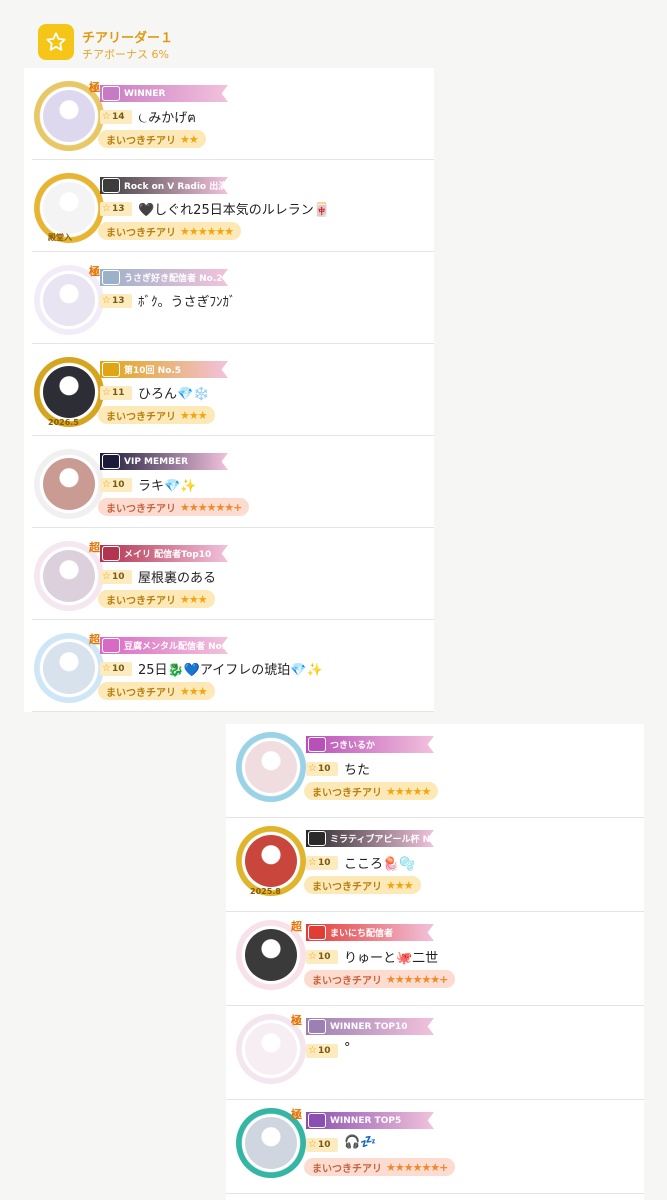  I want to click on list-item: 超まいにち配信者 ☆ 10 りゅーと🐙二世 まいつきチアリ ★★★★★★+, so click(435, 959).